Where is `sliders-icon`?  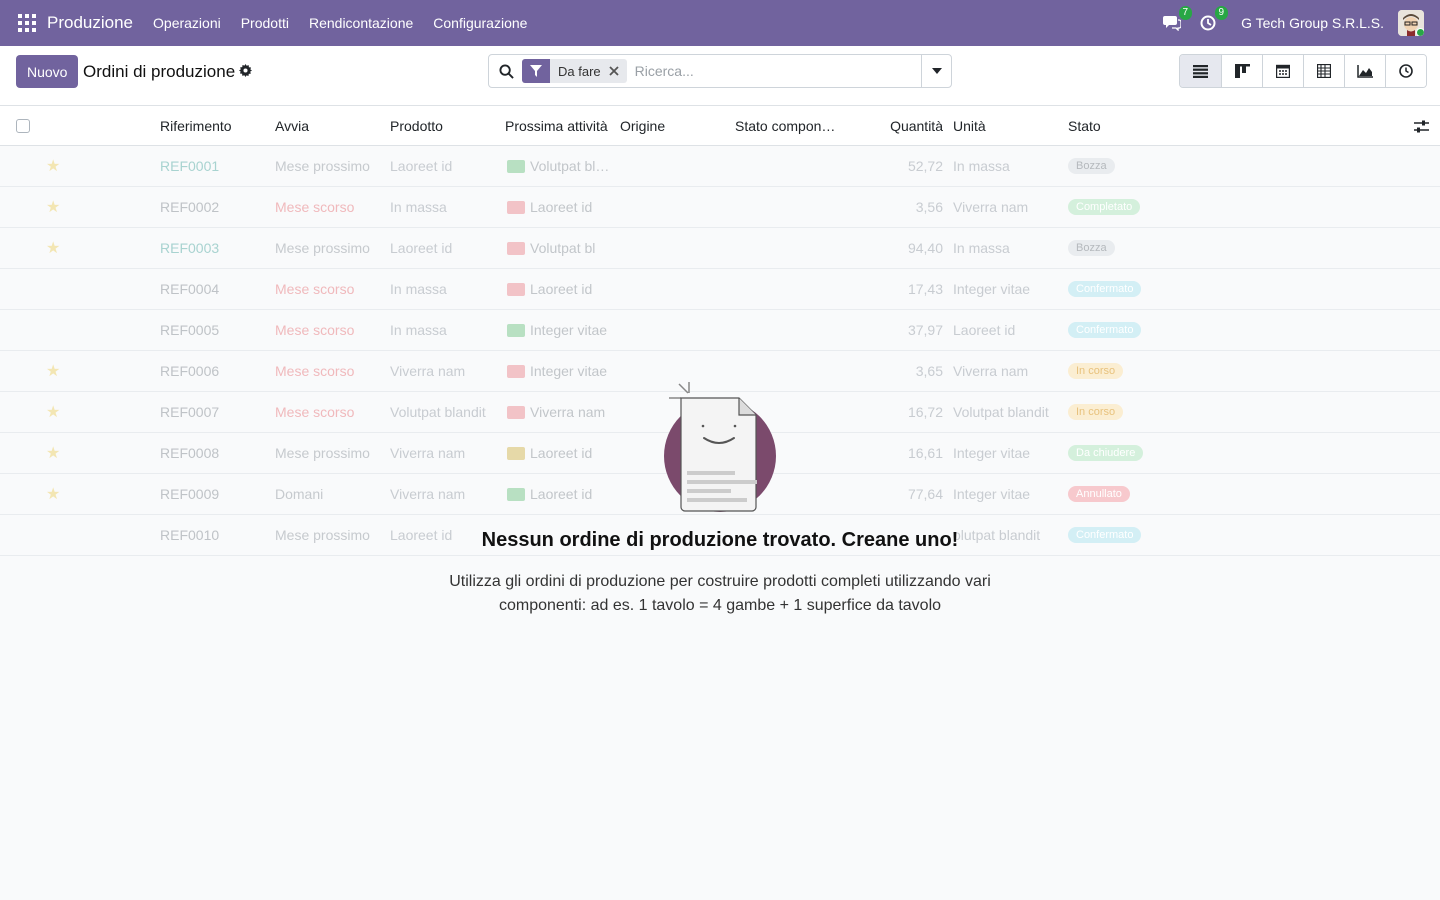 sliders-icon is located at coordinates (1421, 126).